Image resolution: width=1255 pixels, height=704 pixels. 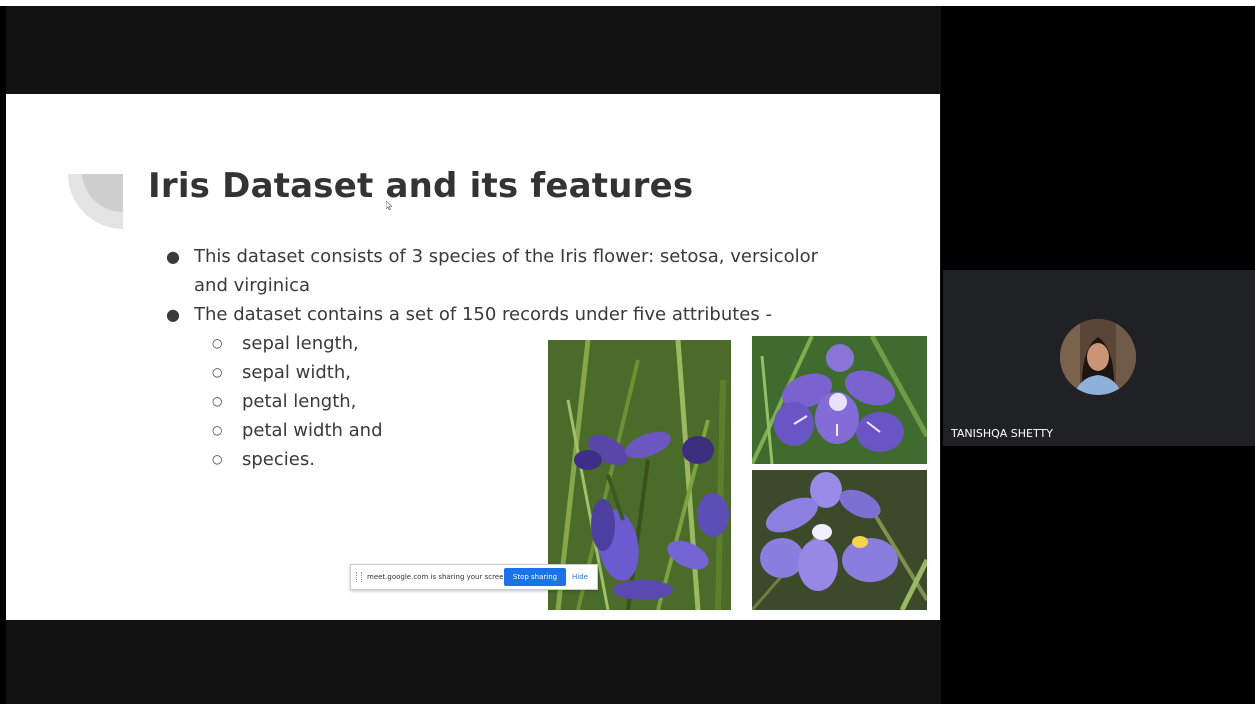 I want to click on share-message: meet.google.com is sharing your screen., so click(x=439, y=577).